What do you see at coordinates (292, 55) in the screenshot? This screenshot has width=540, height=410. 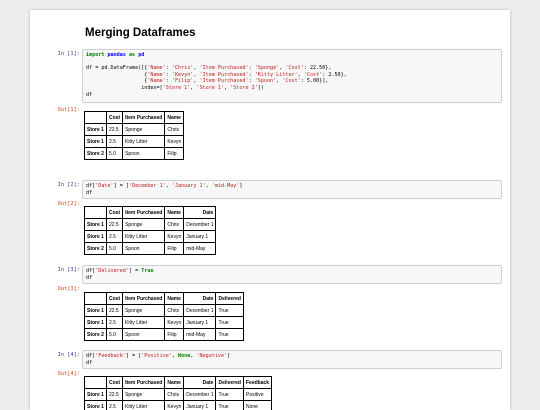 I see `code-line: import pandas as pd` at bounding box center [292, 55].